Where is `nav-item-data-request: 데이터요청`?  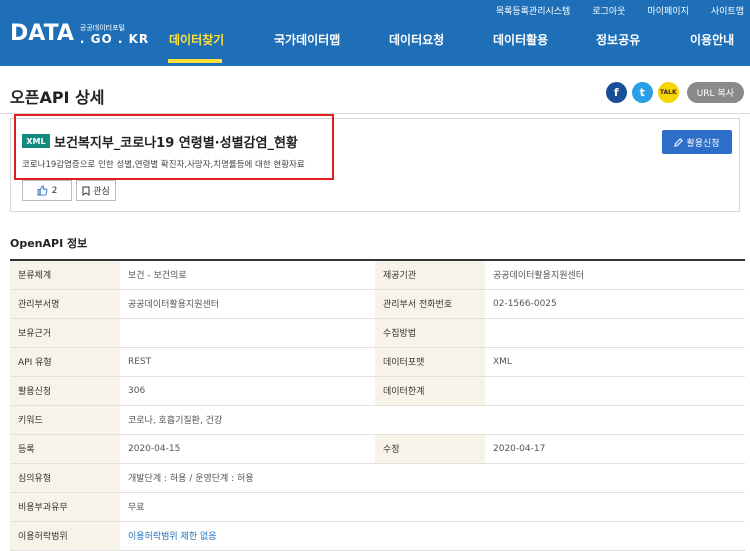
nav-item-data-request: 데이터요청 is located at coordinates (416, 39).